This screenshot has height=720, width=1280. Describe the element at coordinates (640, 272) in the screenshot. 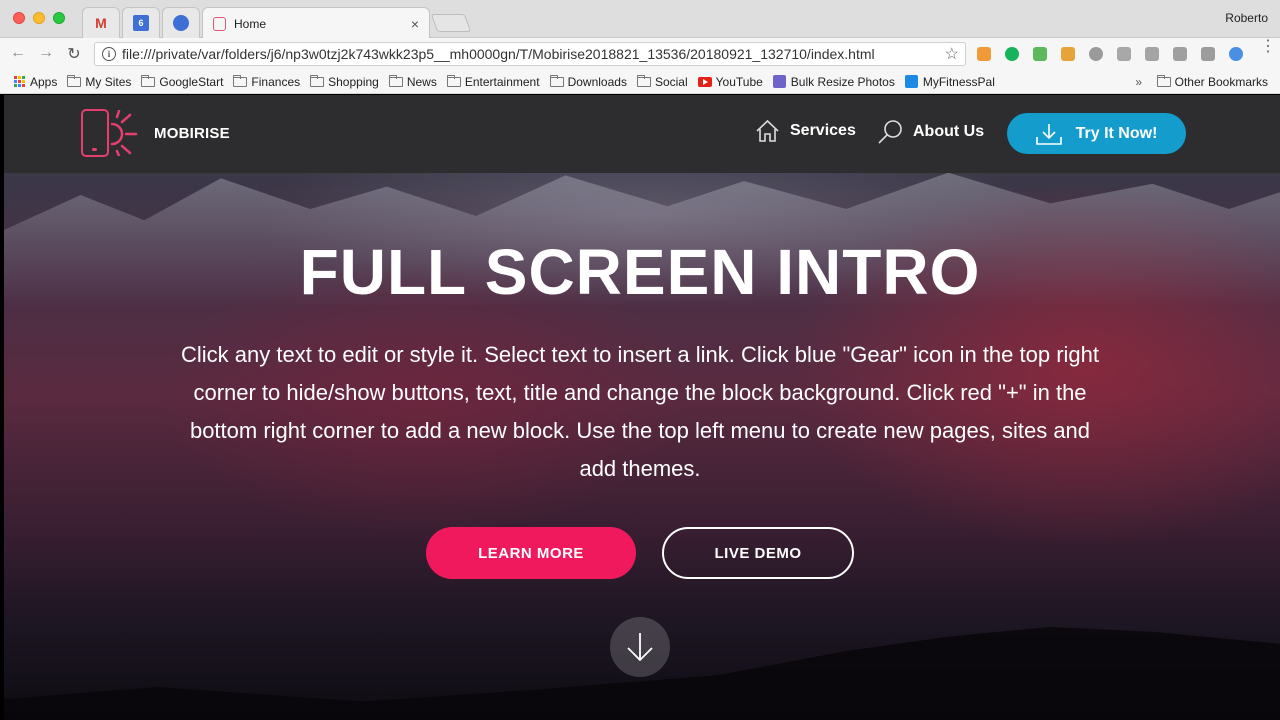

I see `hero-title: FULL SCREEN INTRO` at that location.